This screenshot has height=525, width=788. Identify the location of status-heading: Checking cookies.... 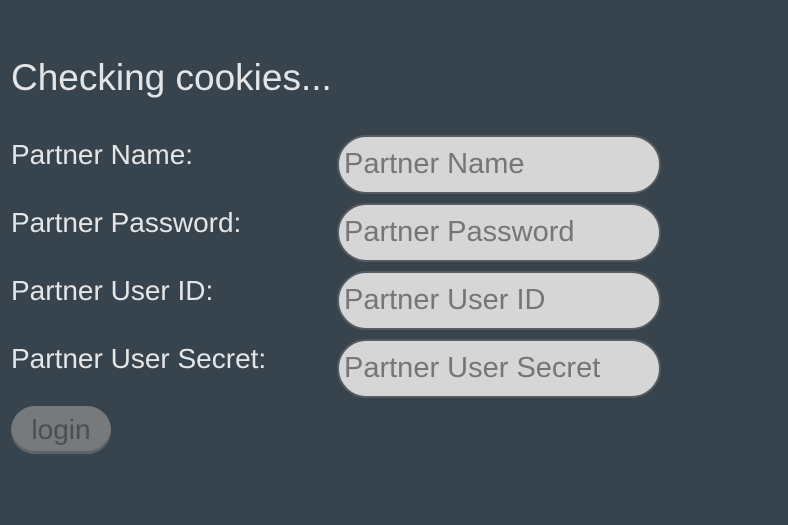
(171, 77).